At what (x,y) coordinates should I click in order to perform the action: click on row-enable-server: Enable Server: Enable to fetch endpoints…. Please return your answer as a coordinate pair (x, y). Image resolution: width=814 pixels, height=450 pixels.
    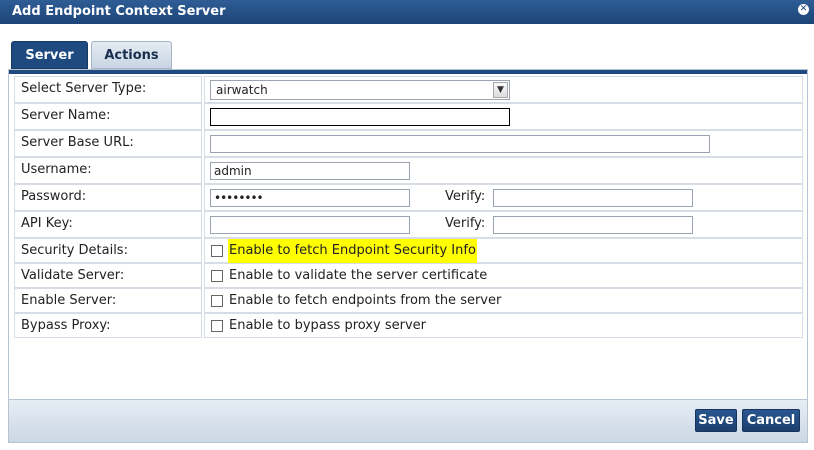
    Looking at the image, I should click on (408, 300).